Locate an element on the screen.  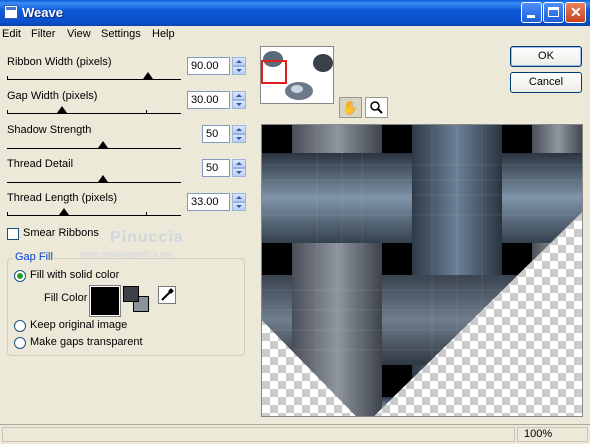
menu-settings: Settings is located at coordinates (121, 34).